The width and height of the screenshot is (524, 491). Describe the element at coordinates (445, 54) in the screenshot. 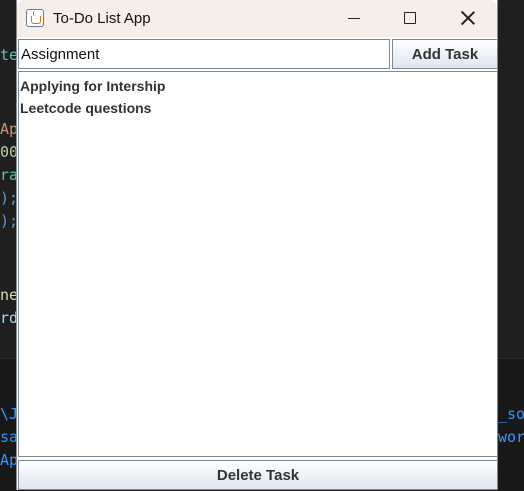

I see `add-task-button: Add Task` at that location.